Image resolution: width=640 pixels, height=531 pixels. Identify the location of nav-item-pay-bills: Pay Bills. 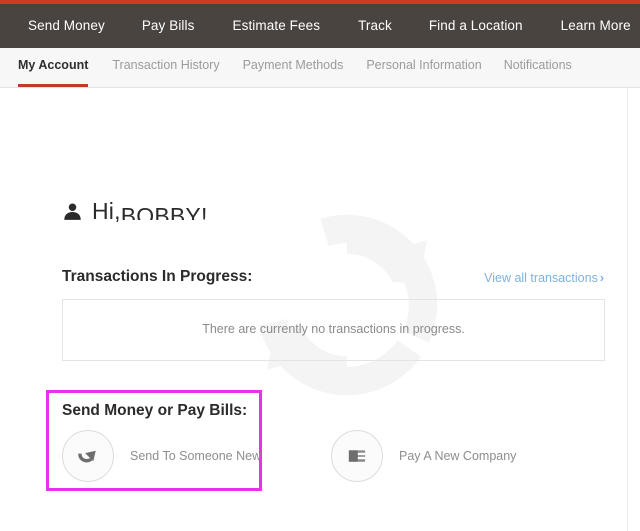
(168, 26).